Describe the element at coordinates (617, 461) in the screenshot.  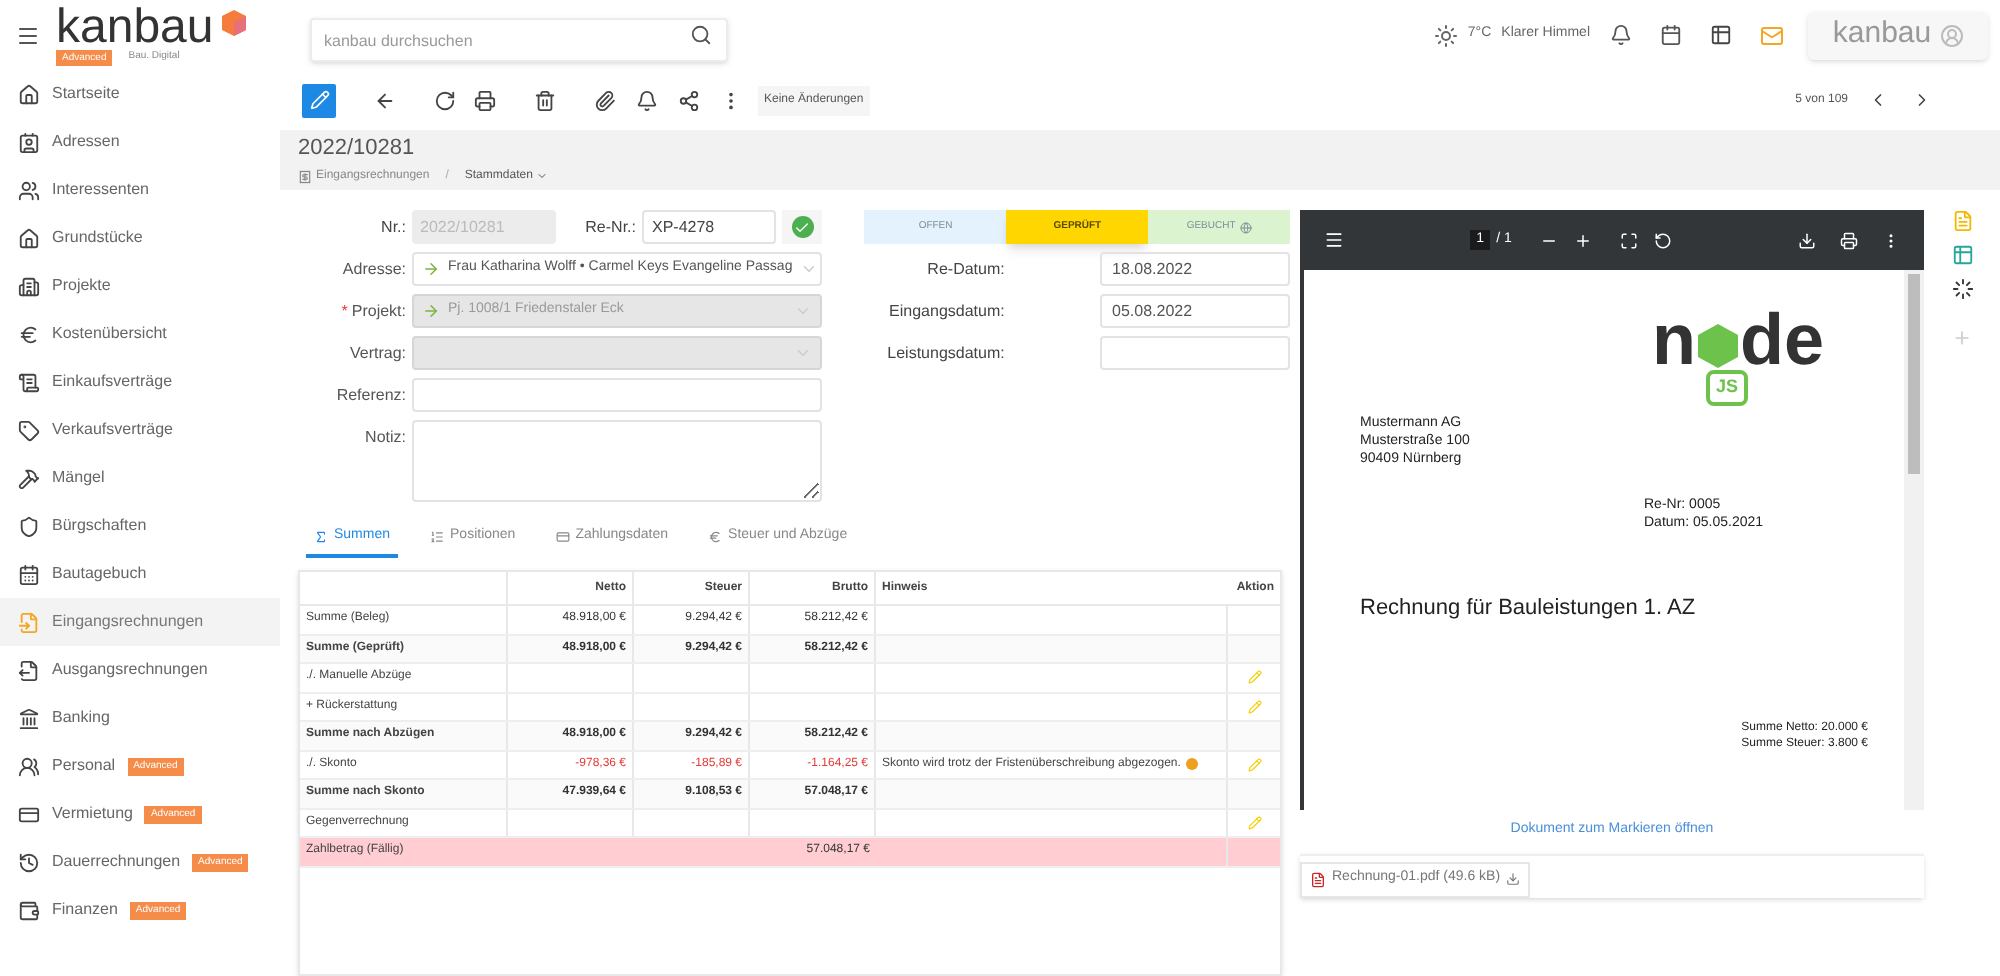
I see `notes-field` at that location.